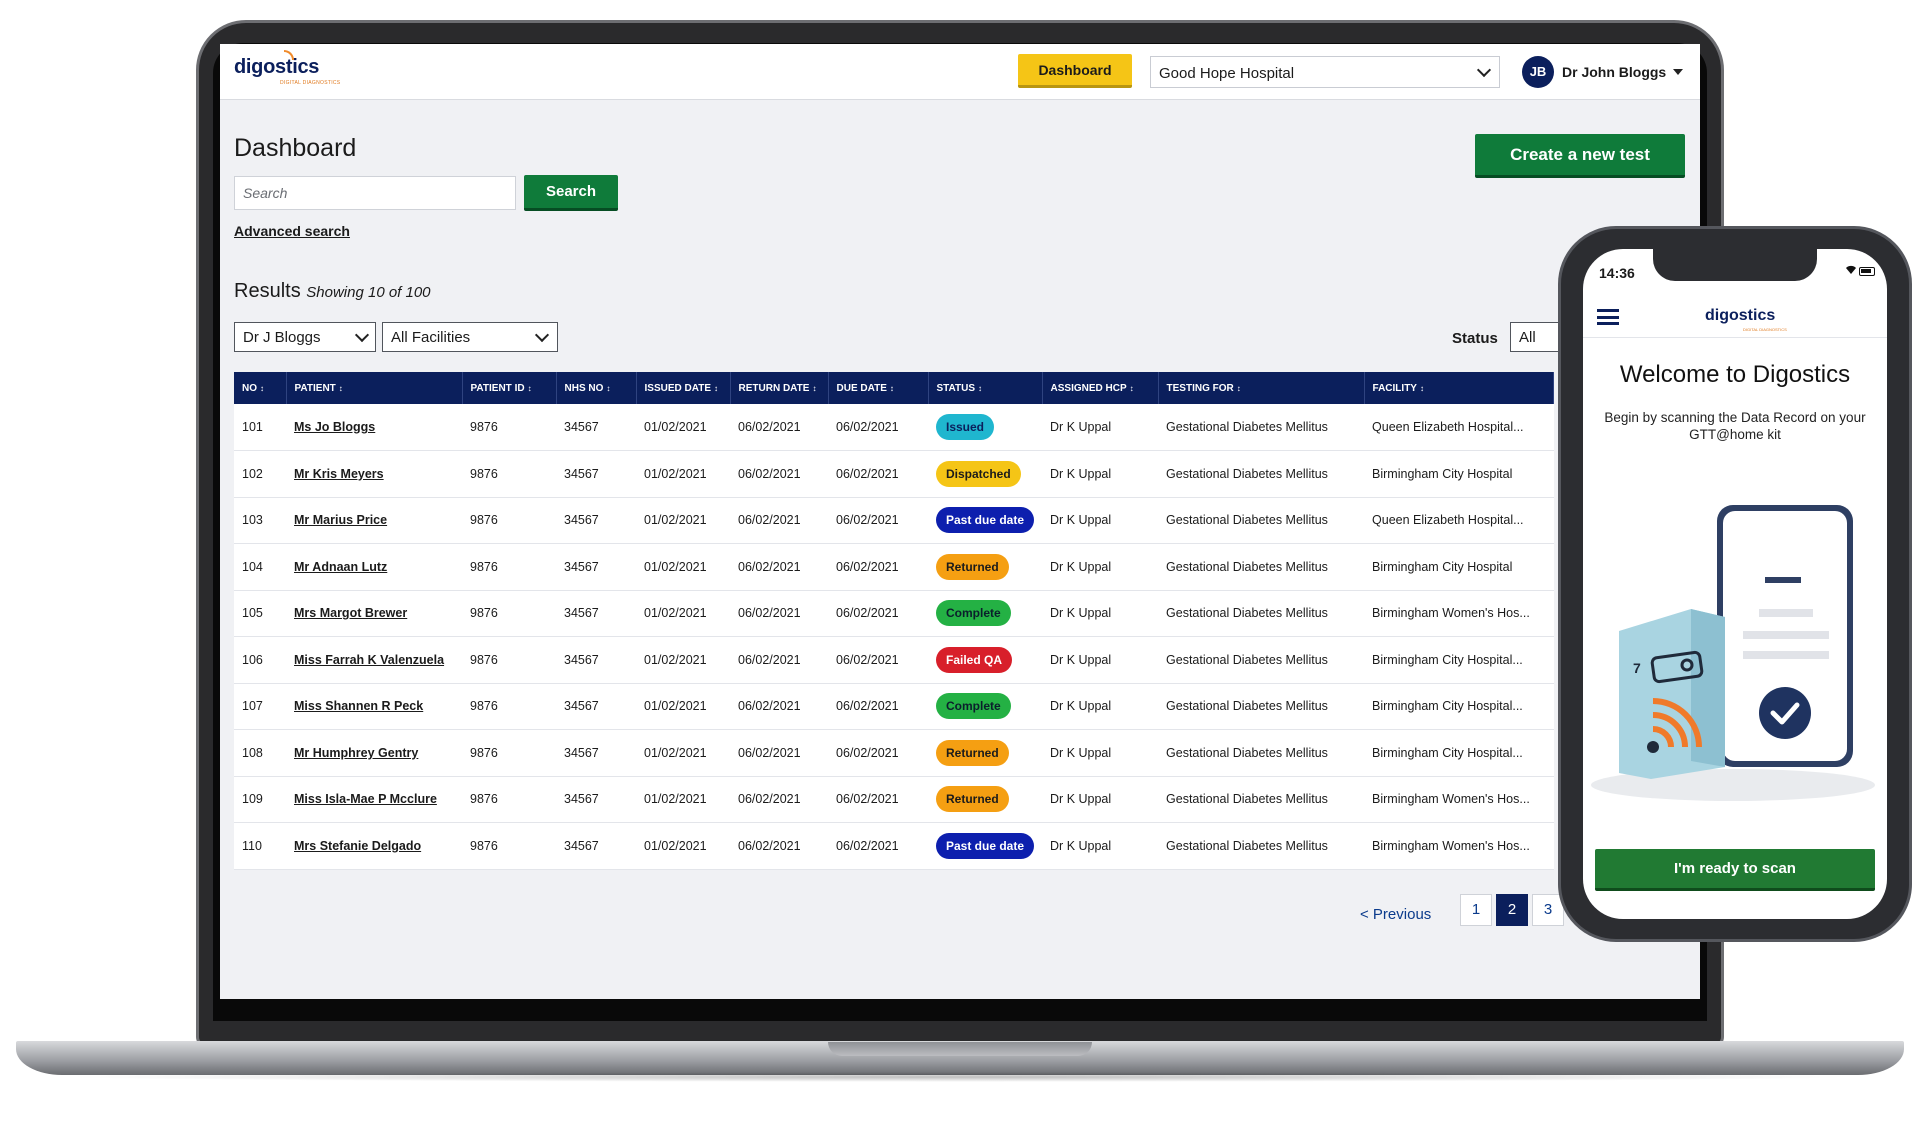 The height and width of the screenshot is (1129, 1920). Describe the element at coordinates (260, 567) in the screenshot. I see `row-number-cell: 104` at that location.